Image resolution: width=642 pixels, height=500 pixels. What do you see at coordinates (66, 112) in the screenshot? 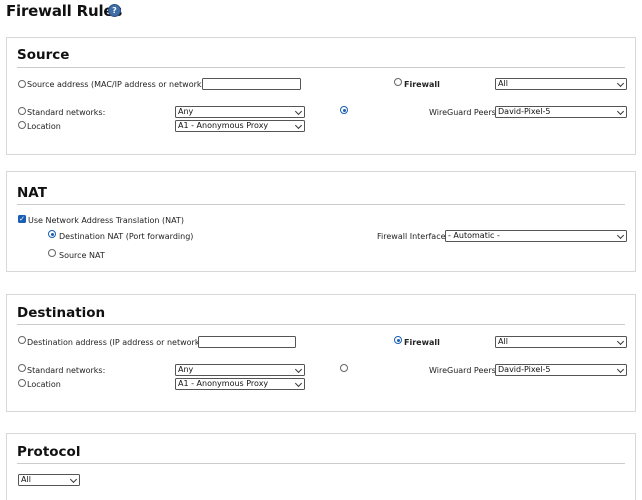
I see `source-std-networks-label: Standard networks:` at bounding box center [66, 112].